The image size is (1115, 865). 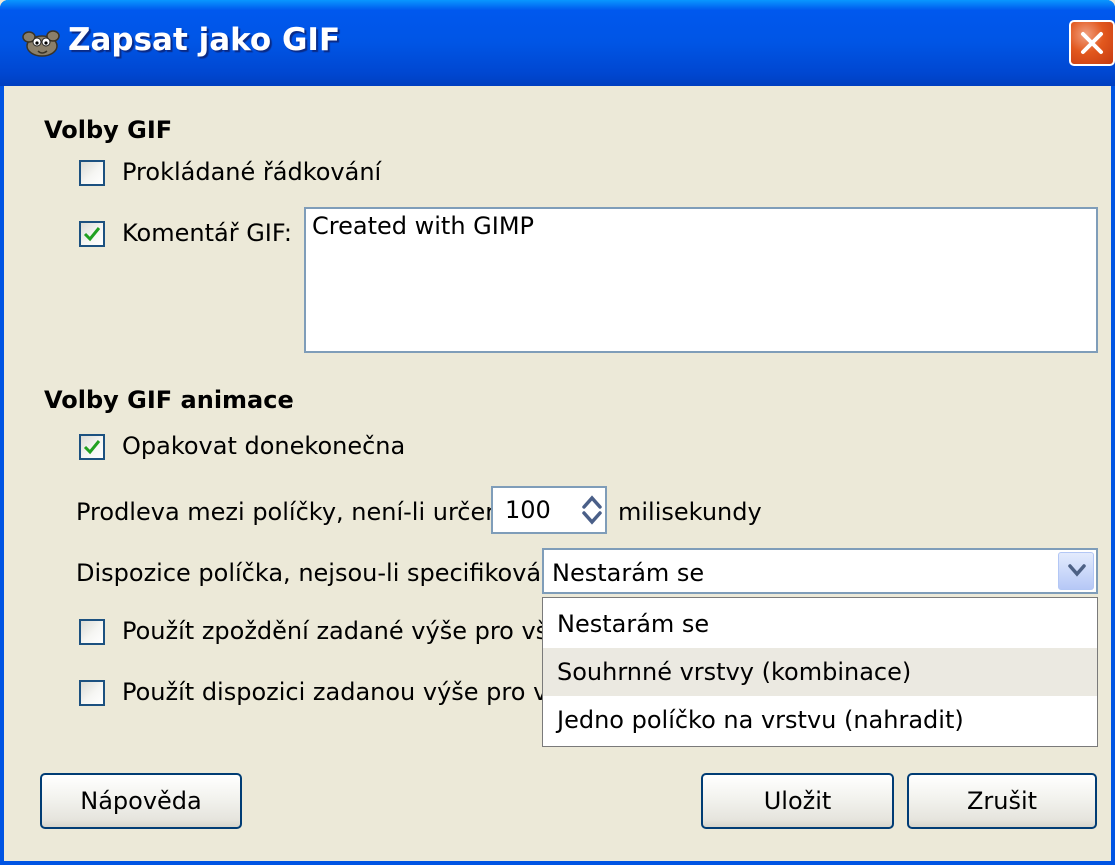 I want to click on close-button, so click(x=1092, y=43).